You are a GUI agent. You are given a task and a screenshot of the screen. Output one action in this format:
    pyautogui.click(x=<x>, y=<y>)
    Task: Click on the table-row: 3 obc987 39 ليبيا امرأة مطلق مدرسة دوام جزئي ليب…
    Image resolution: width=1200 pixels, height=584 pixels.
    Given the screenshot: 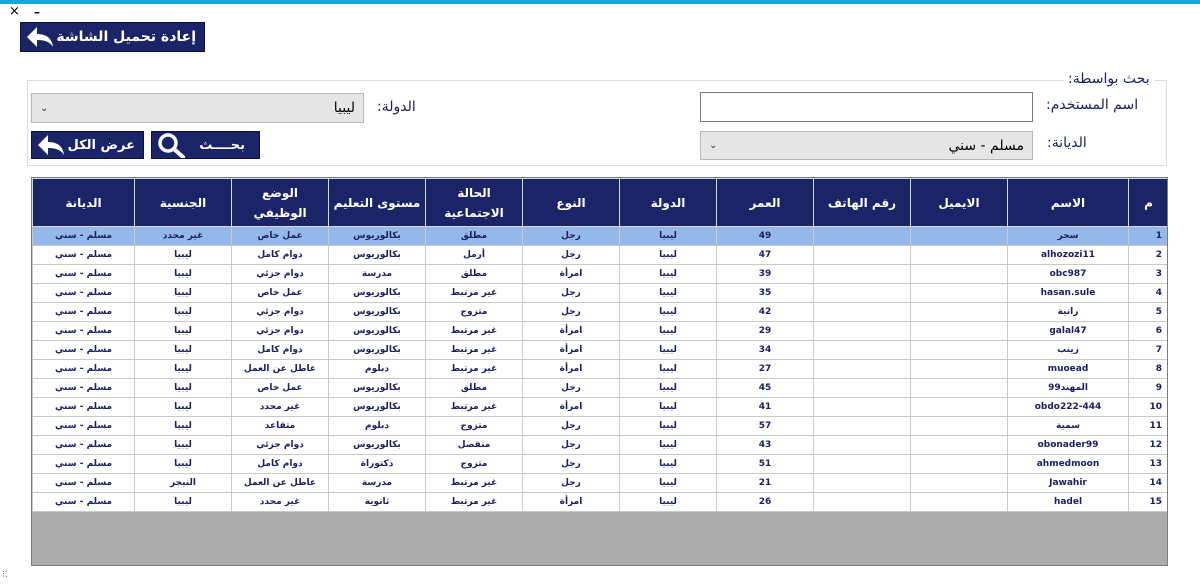 What is the action you would take?
    pyautogui.click(x=599, y=274)
    